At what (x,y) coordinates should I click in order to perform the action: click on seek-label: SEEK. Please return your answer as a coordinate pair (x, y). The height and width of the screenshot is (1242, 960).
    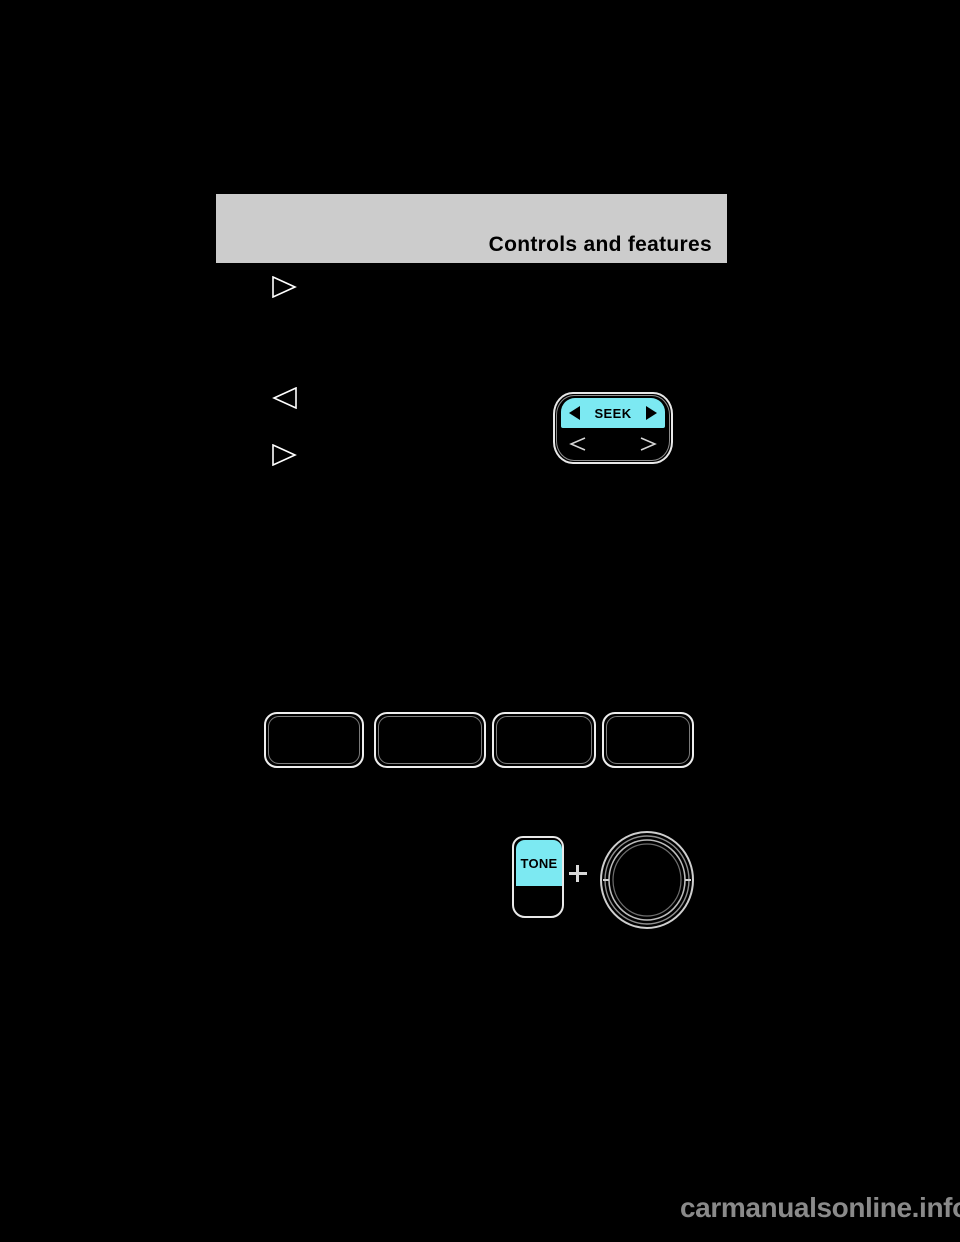
    Looking at the image, I should click on (613, 413).